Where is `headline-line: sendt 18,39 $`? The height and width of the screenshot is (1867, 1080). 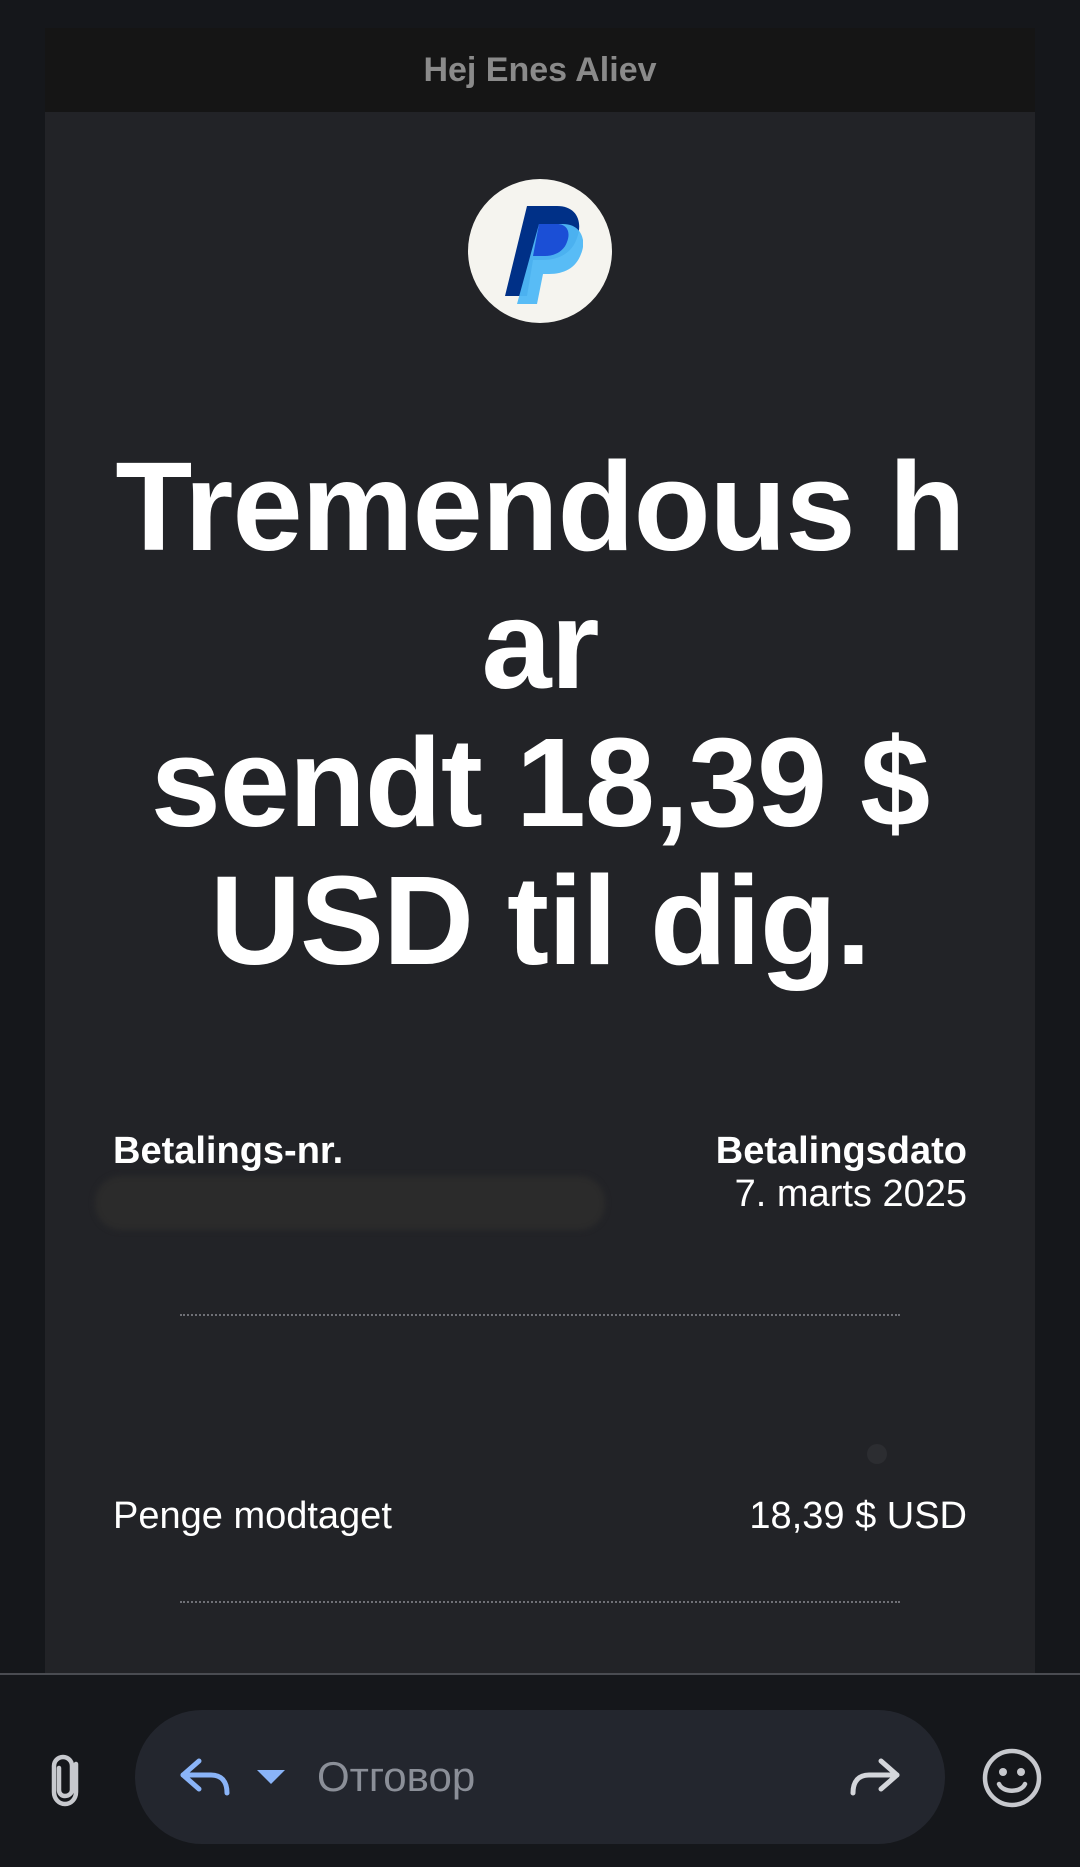 headline-line: sendt 18,39 $ is located at coordinates (540, 782).